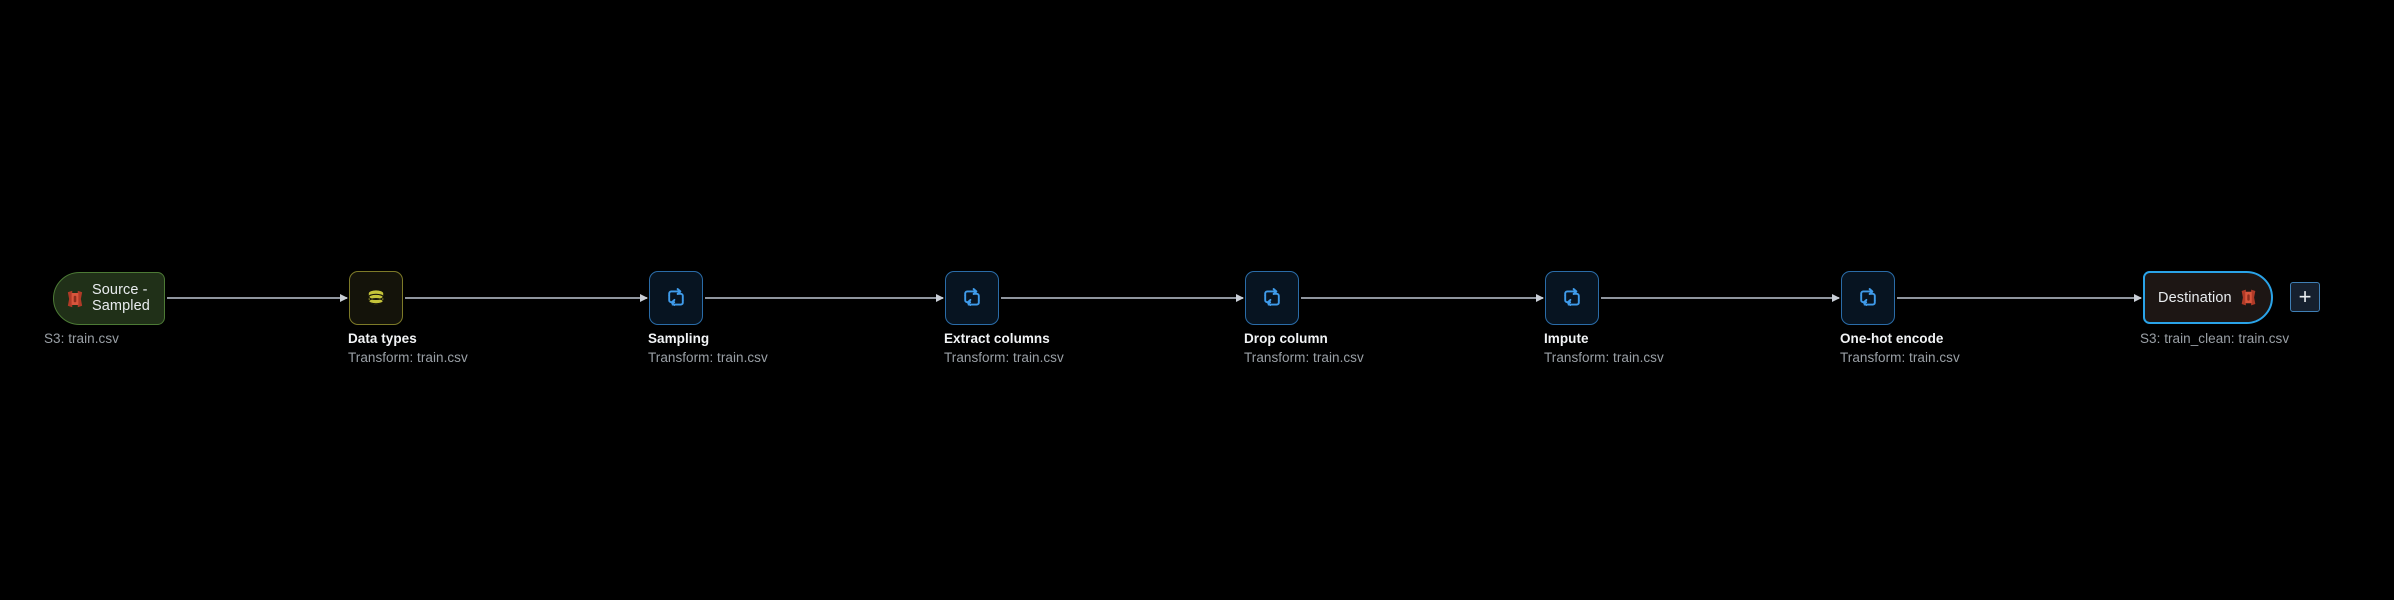 The image size is (2394, 600). Describe the element at coordinates (382, 338) in the screenshot. I see `node-caption-title: Data types` at that location.